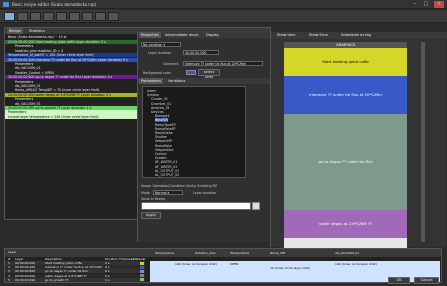 The image size is (447, 286). Describe the element at coordinates (204, 81) in the screenshot. I see `params-tabs: Parameters Variations` at that location.